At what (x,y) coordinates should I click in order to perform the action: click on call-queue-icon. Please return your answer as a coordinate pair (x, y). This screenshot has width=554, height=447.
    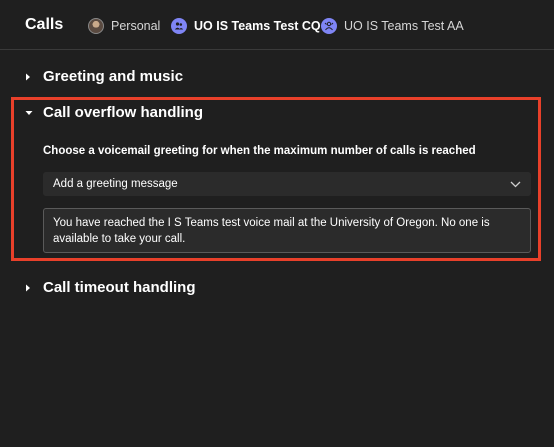
    Looking at the image, I should click on (179, 26).